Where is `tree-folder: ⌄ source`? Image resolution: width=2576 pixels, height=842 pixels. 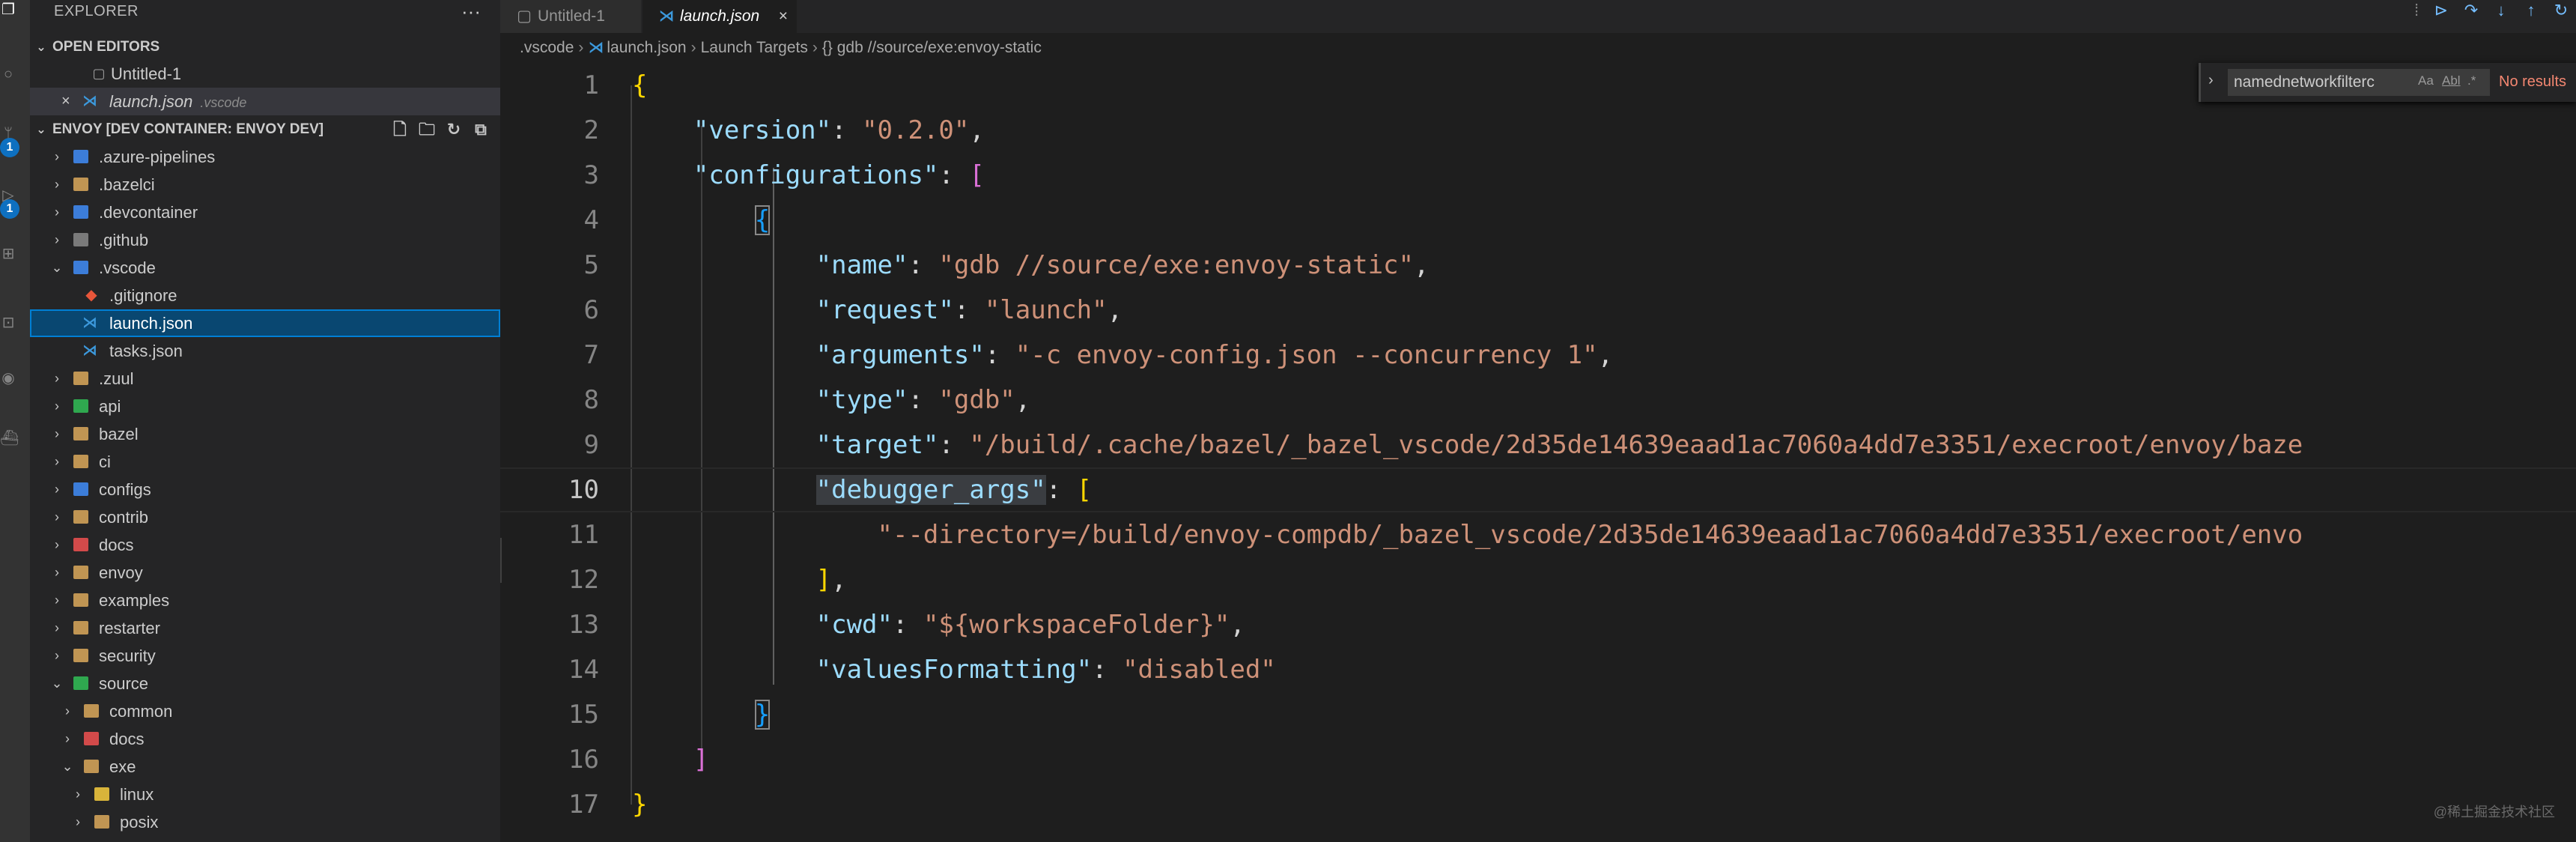 tree-folder: ⌄ source is located at coordinates (265, 683).